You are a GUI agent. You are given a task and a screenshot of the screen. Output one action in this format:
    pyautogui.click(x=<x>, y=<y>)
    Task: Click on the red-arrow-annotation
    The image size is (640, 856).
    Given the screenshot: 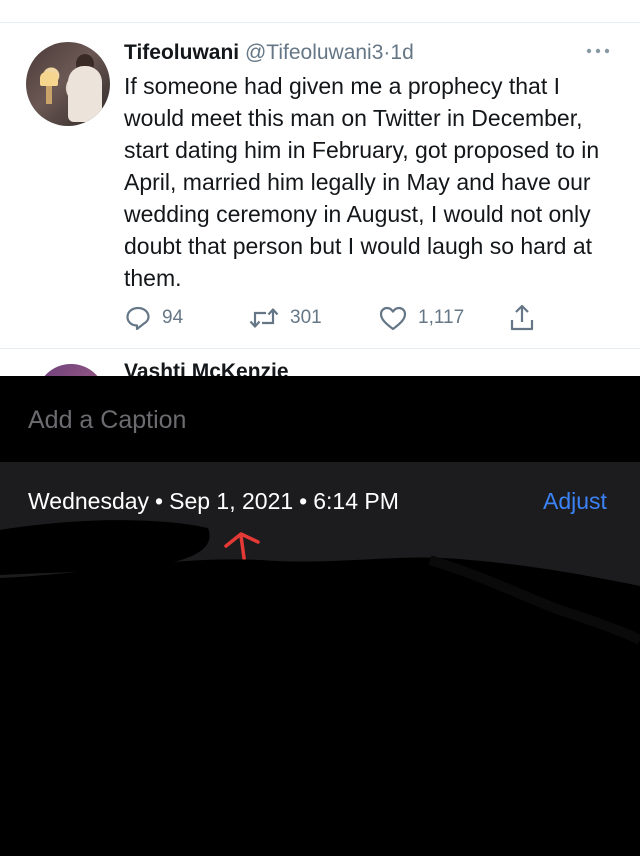 What is the action you would take?
    pyautogui.click(x=242, y=555)
    